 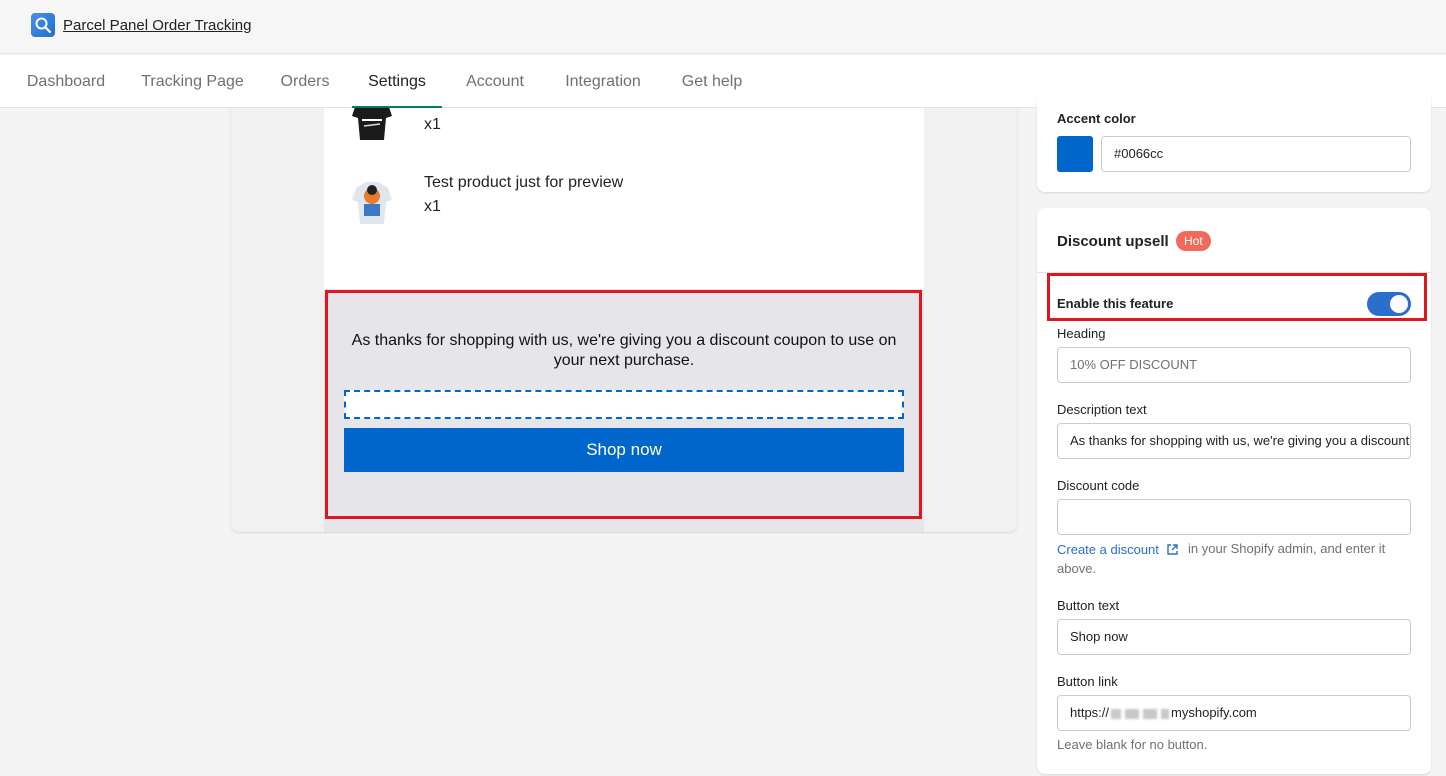 What do you see at coordinates (1081, 333) in the screenshot?
I see `heading-label: Heading` at bounding box center [1081, 333].